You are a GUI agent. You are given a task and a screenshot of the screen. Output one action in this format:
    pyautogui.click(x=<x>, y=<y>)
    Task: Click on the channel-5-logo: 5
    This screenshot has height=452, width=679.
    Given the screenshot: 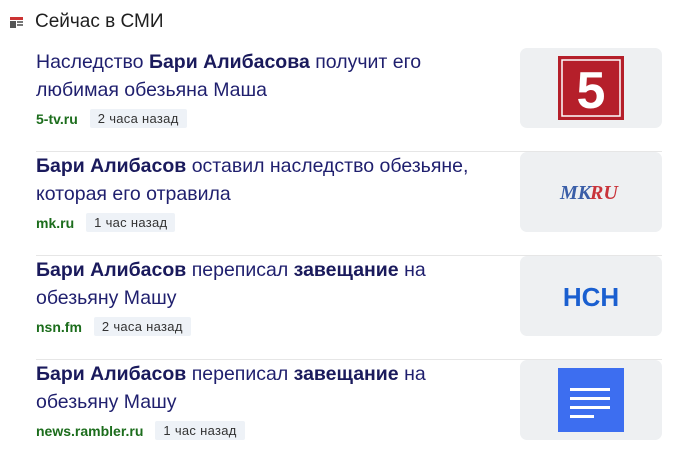 What is the action you would take?
    pyautogui.click(x=591, y=88)
    